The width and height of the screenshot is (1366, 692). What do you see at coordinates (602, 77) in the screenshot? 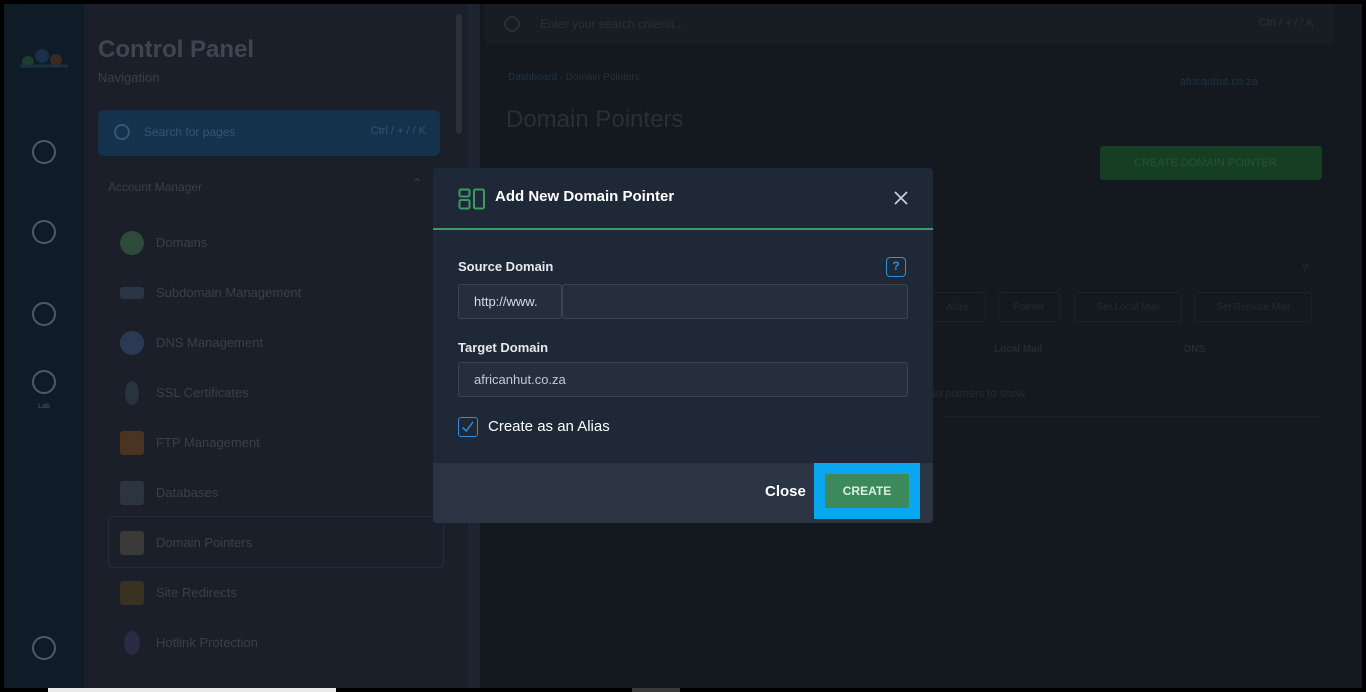
I see `breadcrumb-current: Domain Pointers` at bounding box center [602, 77].